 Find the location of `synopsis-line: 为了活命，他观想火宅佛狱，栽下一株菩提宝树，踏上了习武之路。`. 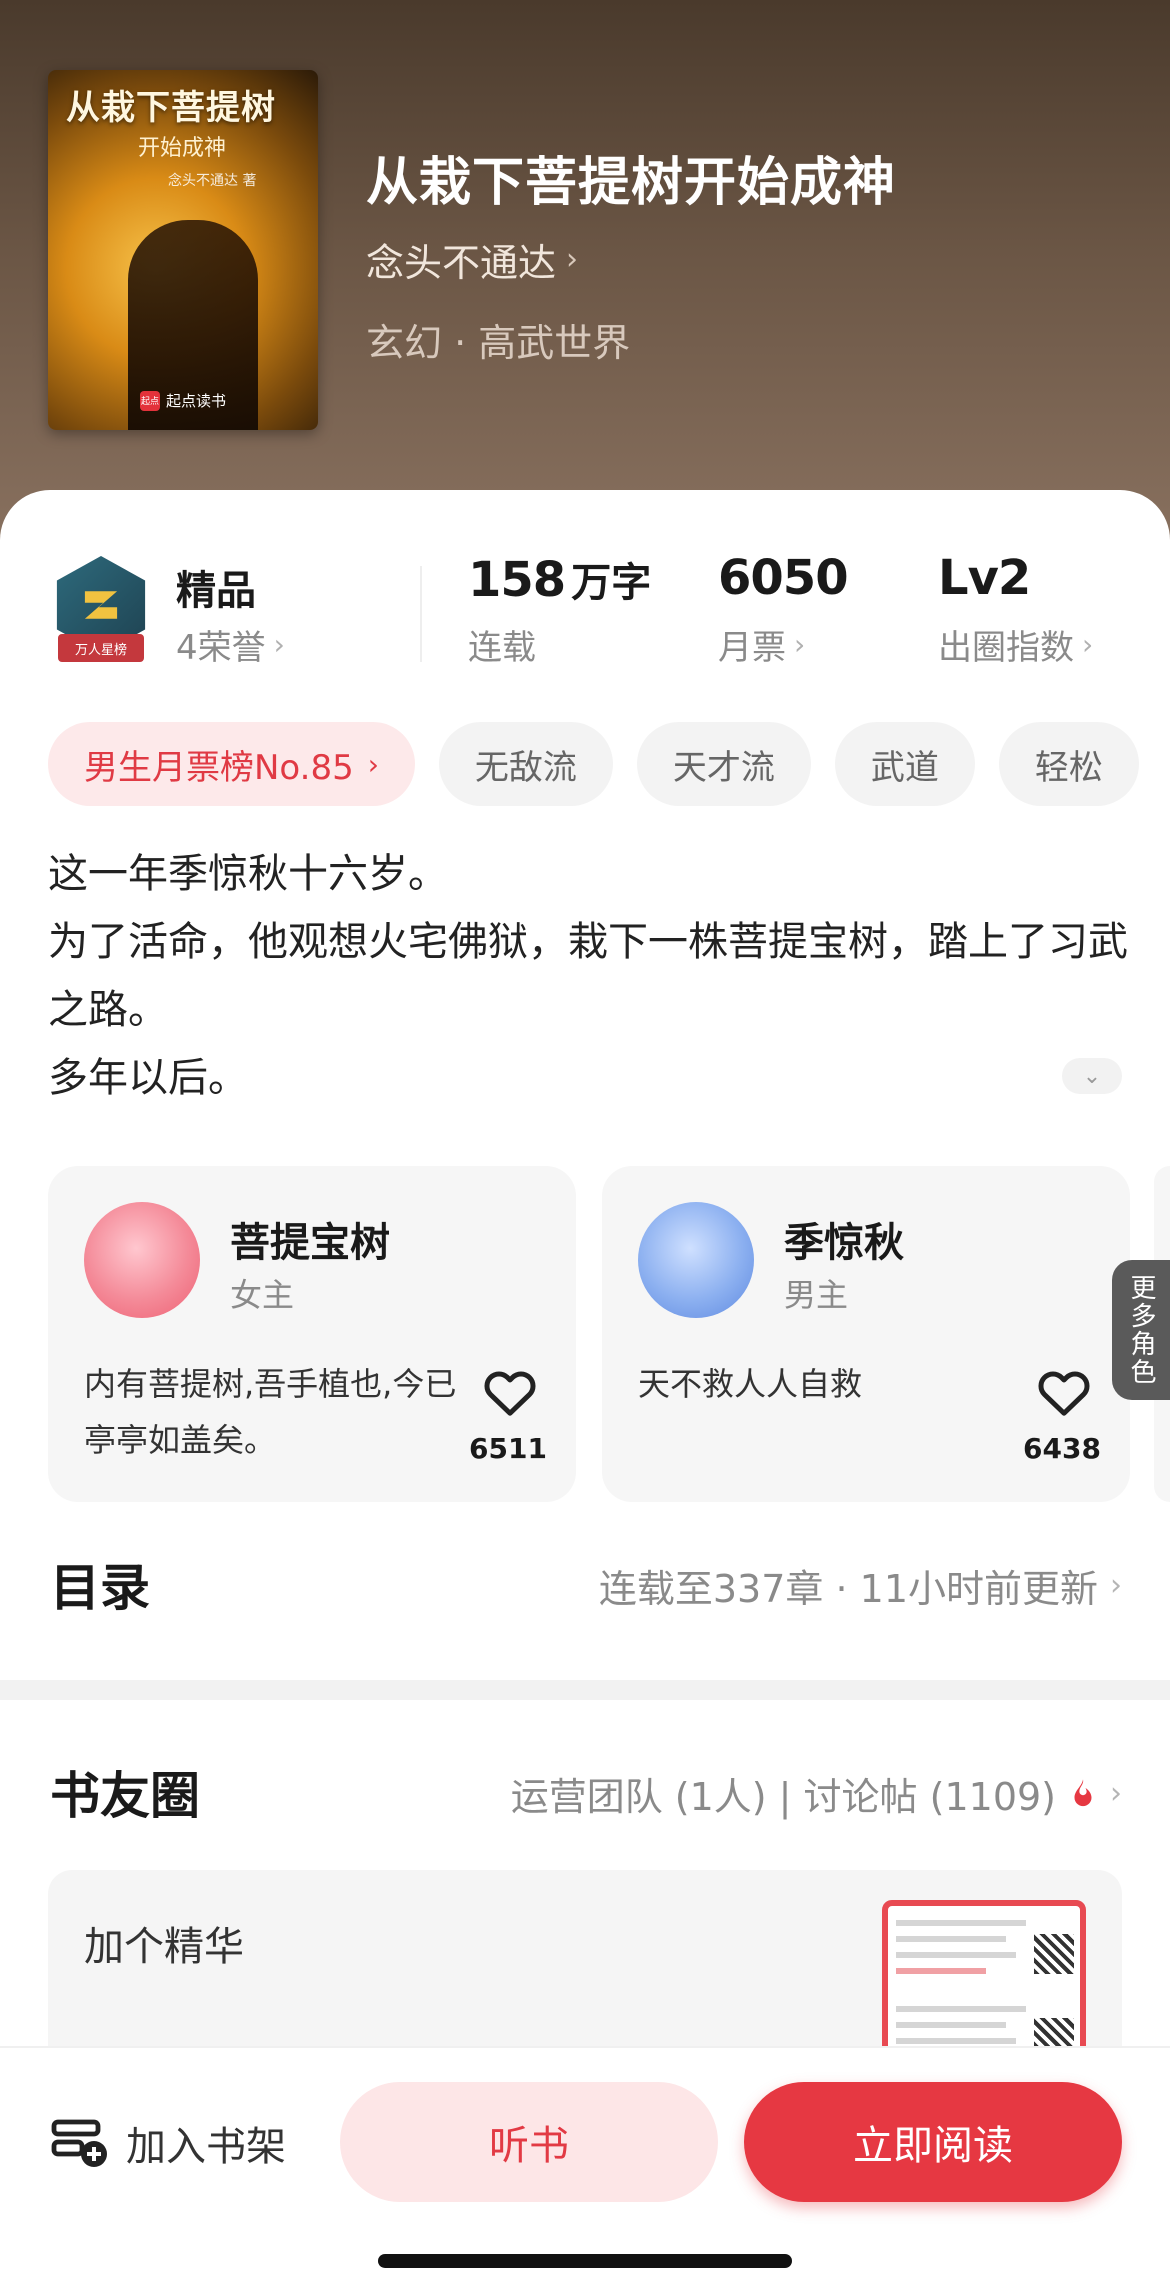

synopsis-line: 为了活命，他观想火宅佛狱，栽下一株菩提宝树，踏上了习武之路。 is located at coordinates (588, 976).